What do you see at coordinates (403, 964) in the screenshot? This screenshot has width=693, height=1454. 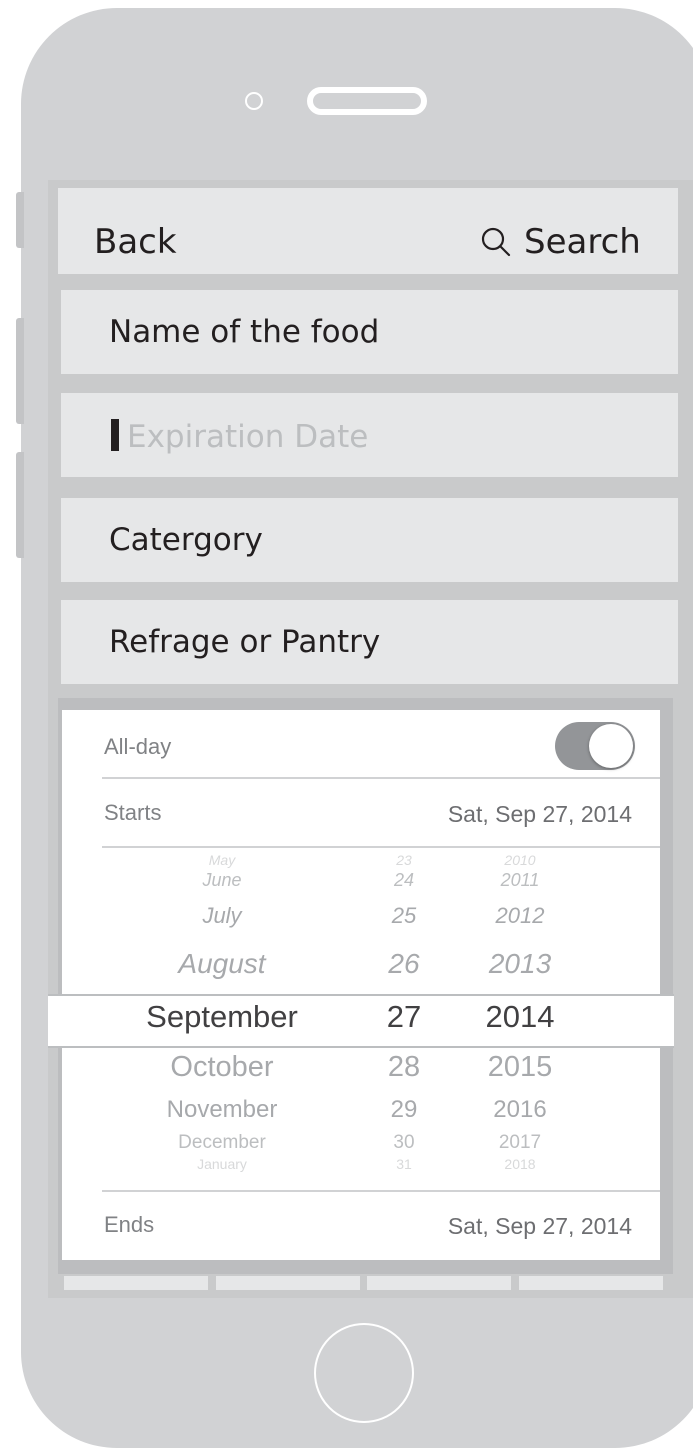 I see `day-option: 26` at bounding box center [403, 964].